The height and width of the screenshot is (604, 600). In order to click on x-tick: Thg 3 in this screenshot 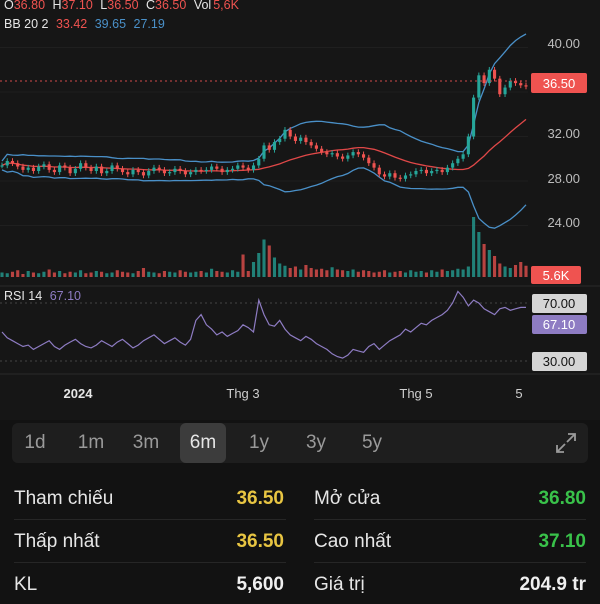, I will do `click(242, 393)`.